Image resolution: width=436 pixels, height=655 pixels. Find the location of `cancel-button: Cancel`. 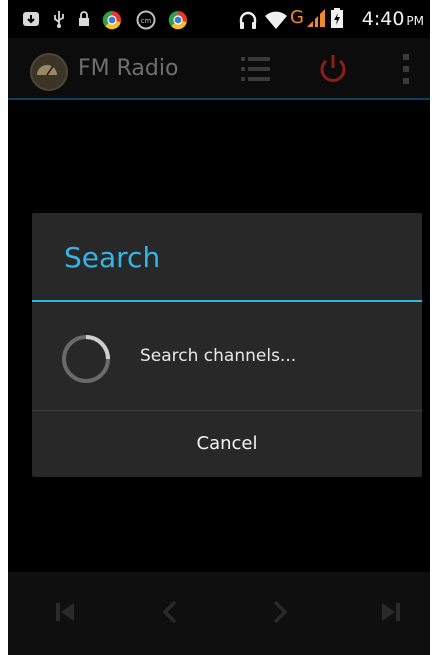

cancel-button: Cancel is located at coordinates (227, 444).